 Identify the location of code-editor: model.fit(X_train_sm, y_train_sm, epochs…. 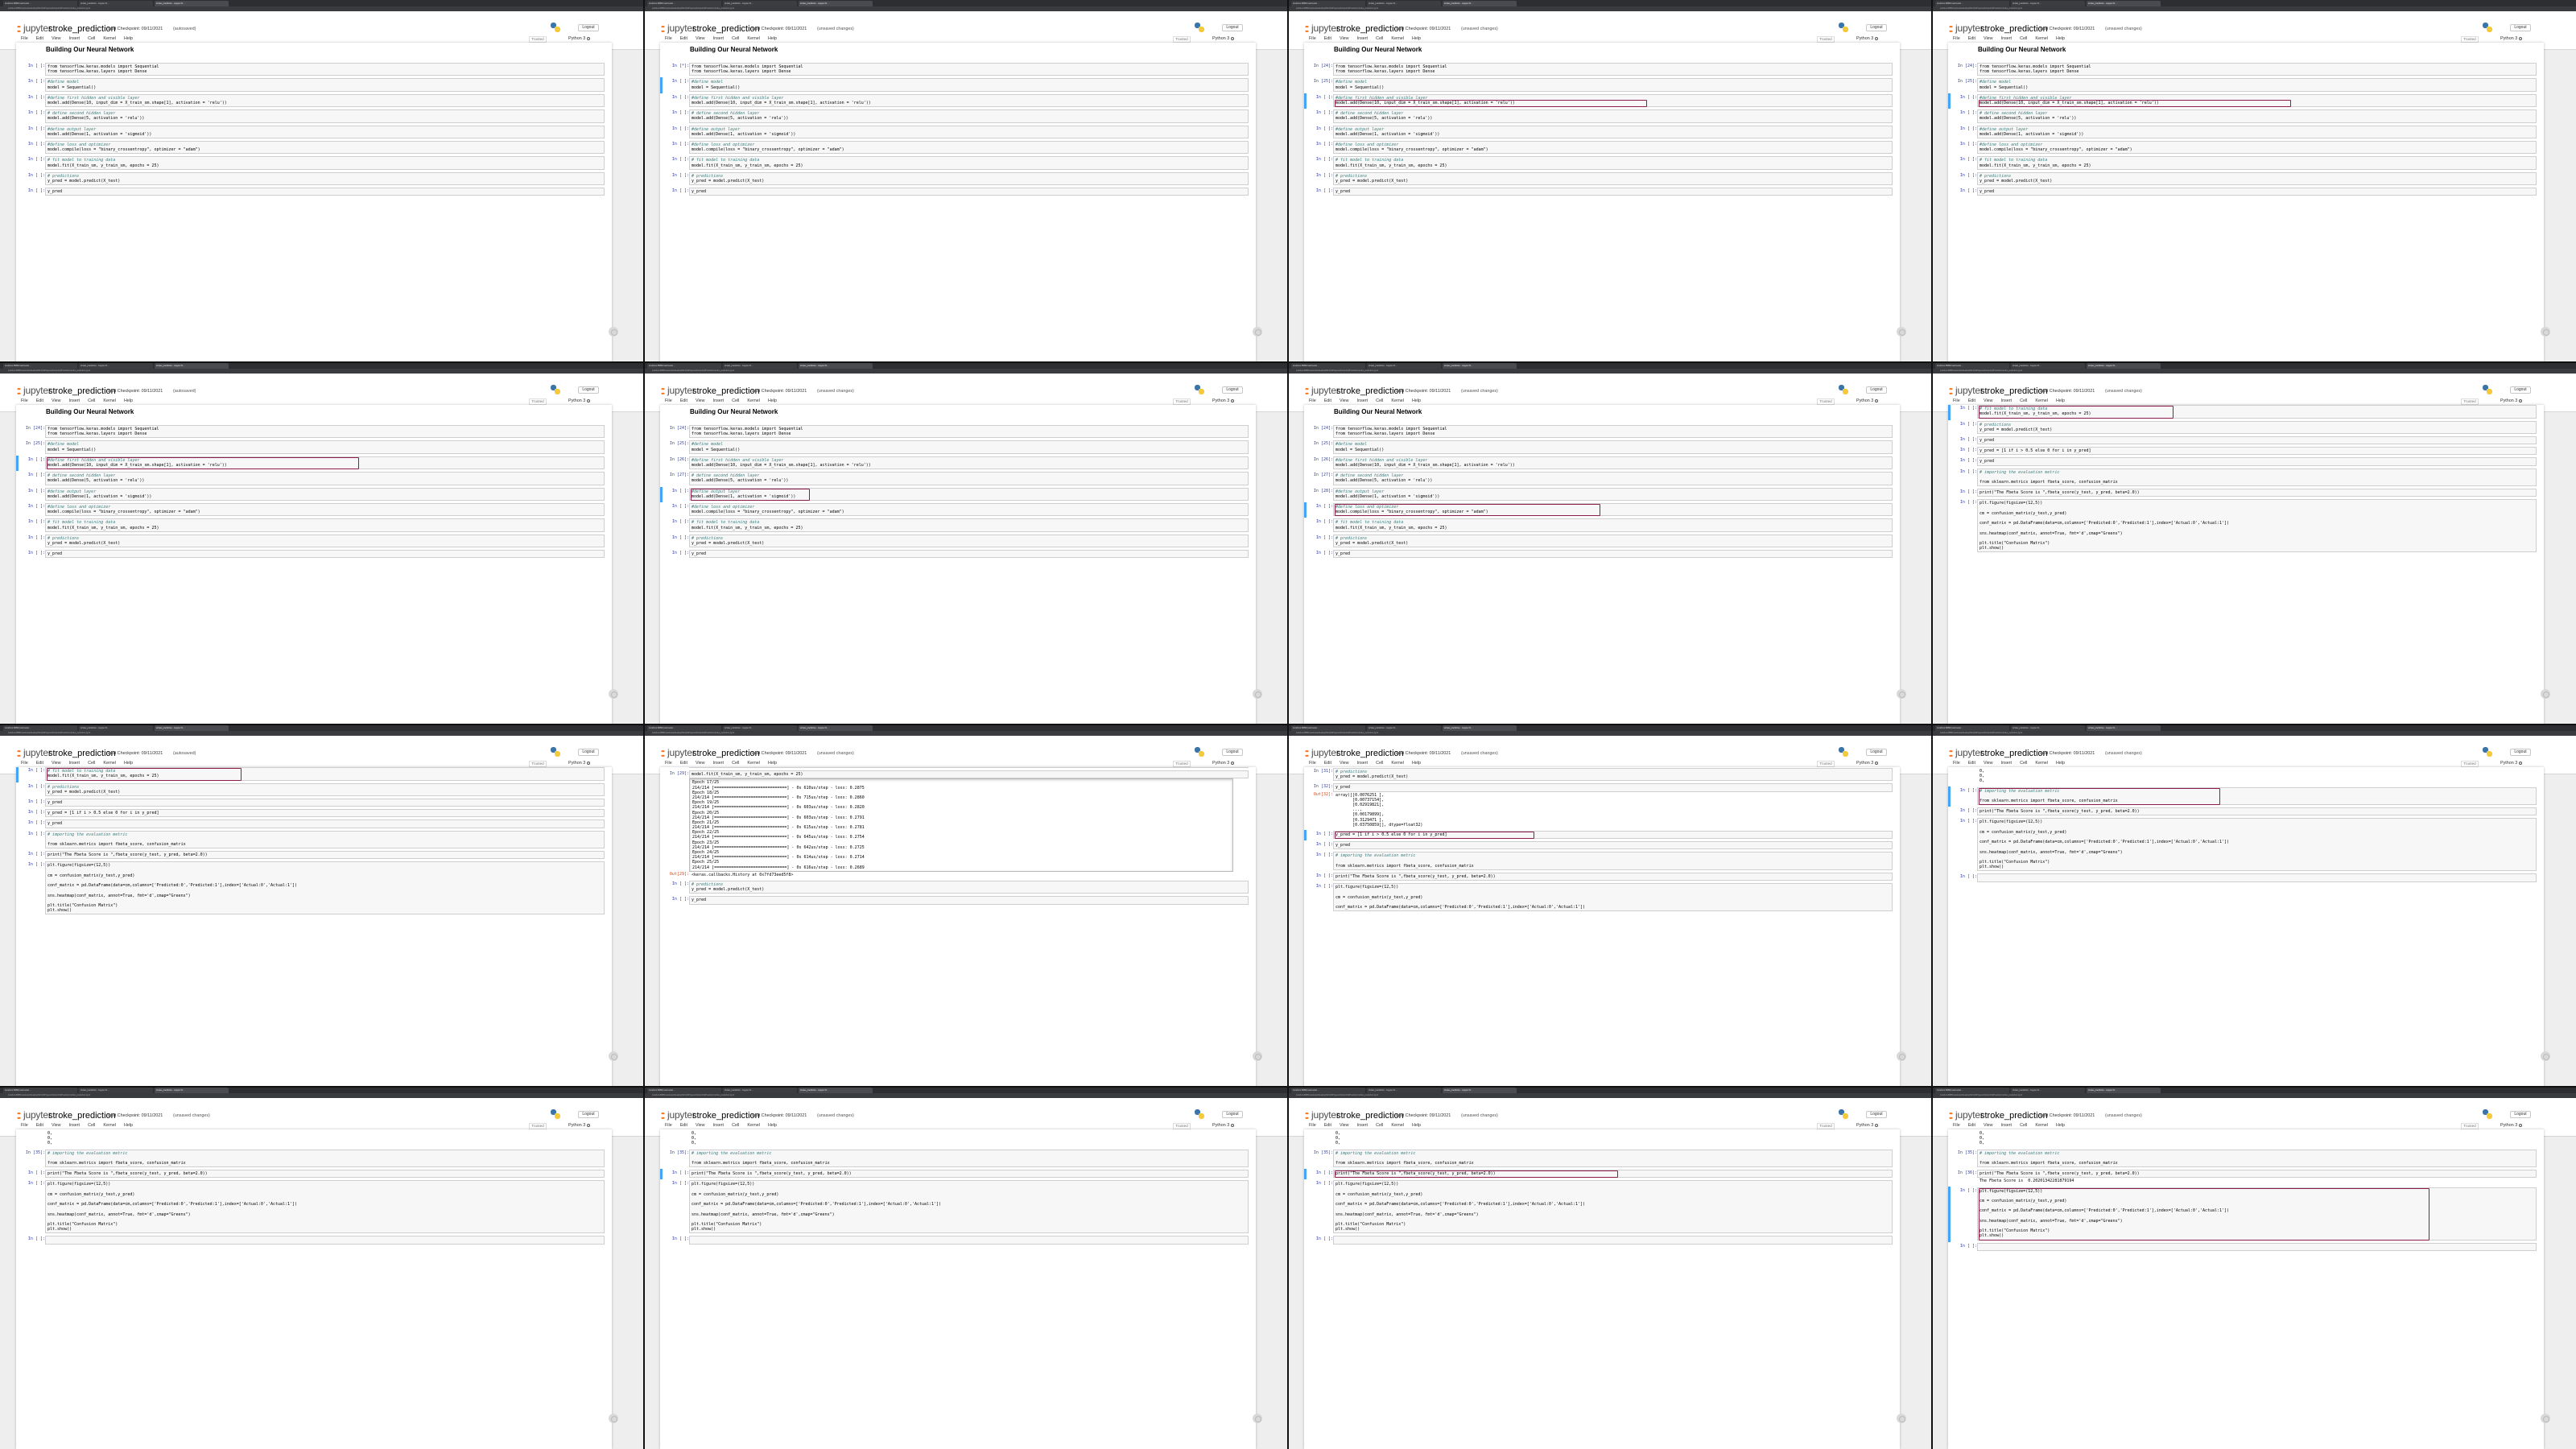
(969, 774).